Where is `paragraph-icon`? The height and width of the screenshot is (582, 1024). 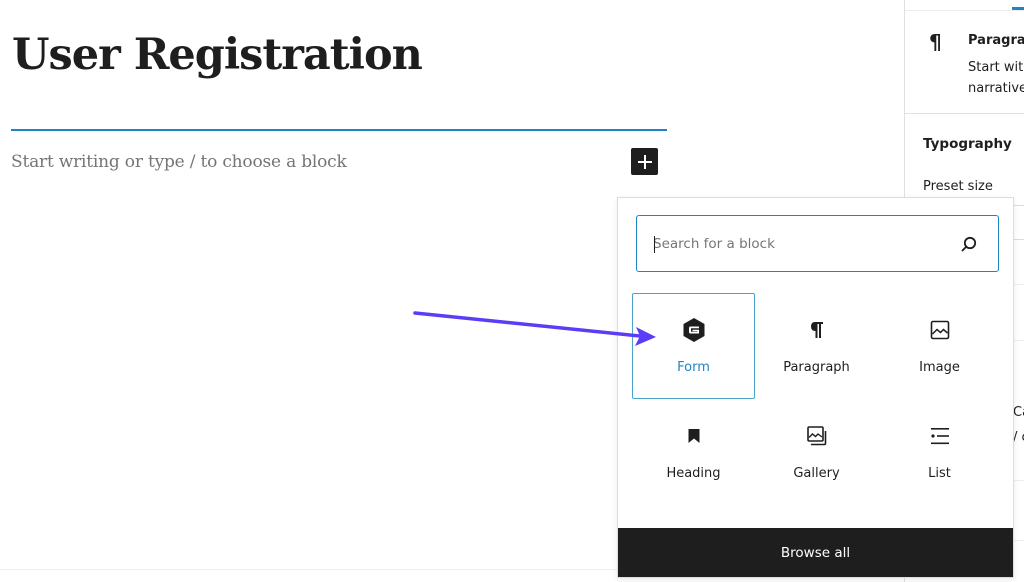 paragraph-icon is located at coordinates (817, 330).